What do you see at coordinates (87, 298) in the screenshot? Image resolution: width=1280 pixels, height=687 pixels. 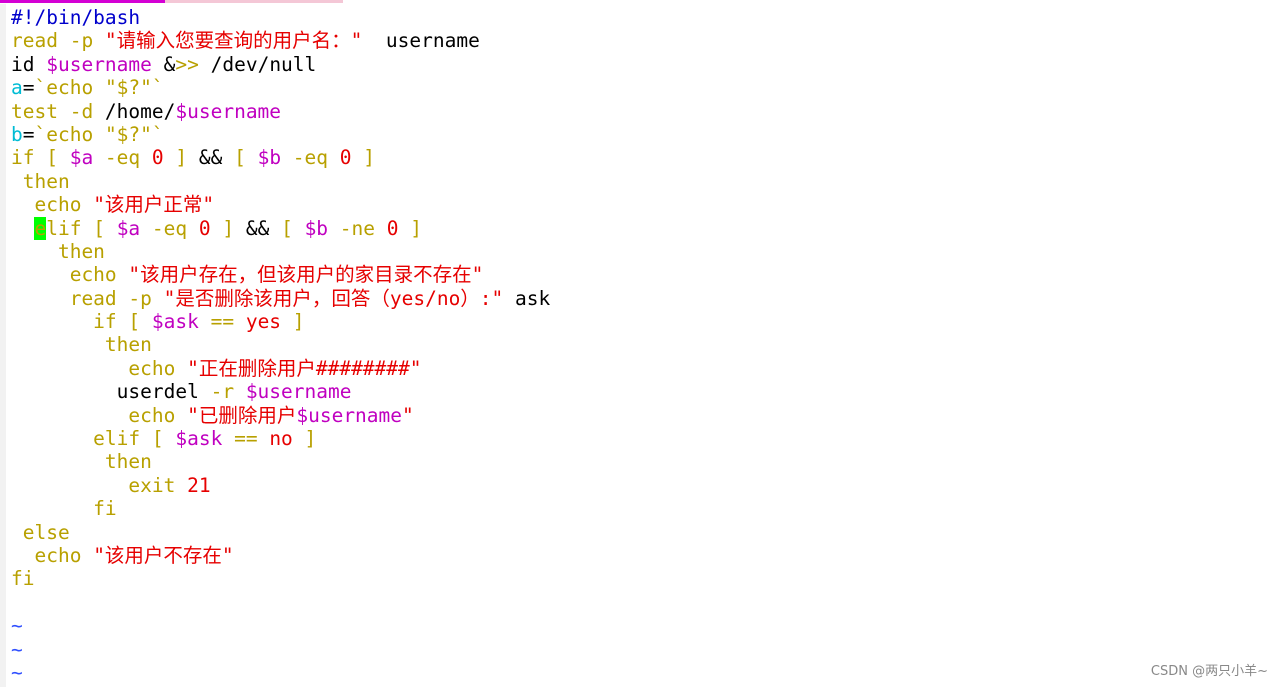 I see `code-token: read -p` at bounding box center [87, 298].